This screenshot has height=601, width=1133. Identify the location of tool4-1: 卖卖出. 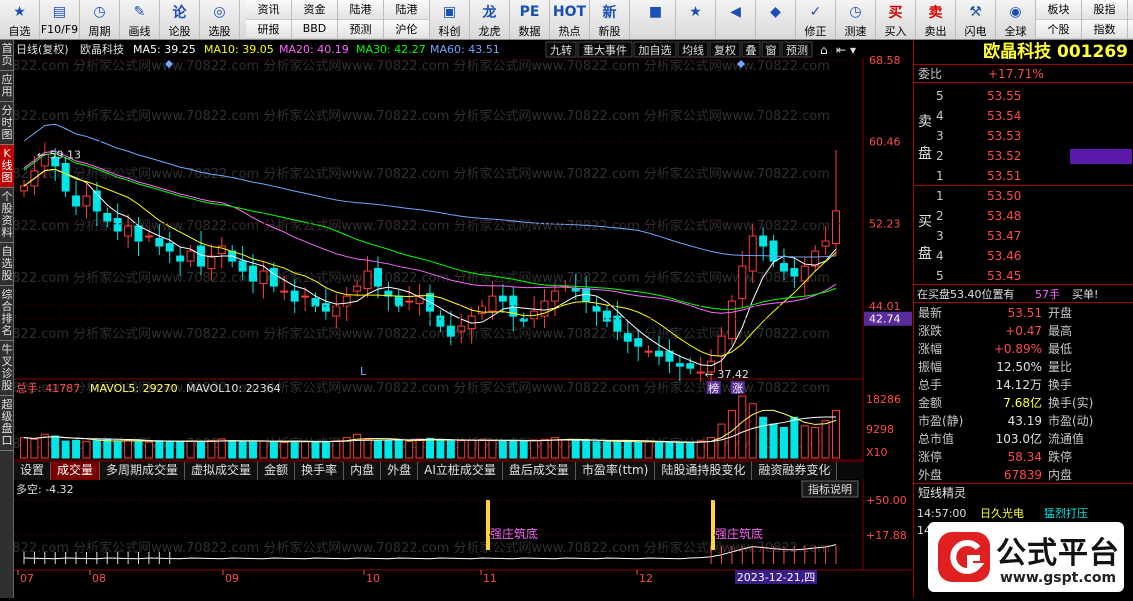
(936, 19).